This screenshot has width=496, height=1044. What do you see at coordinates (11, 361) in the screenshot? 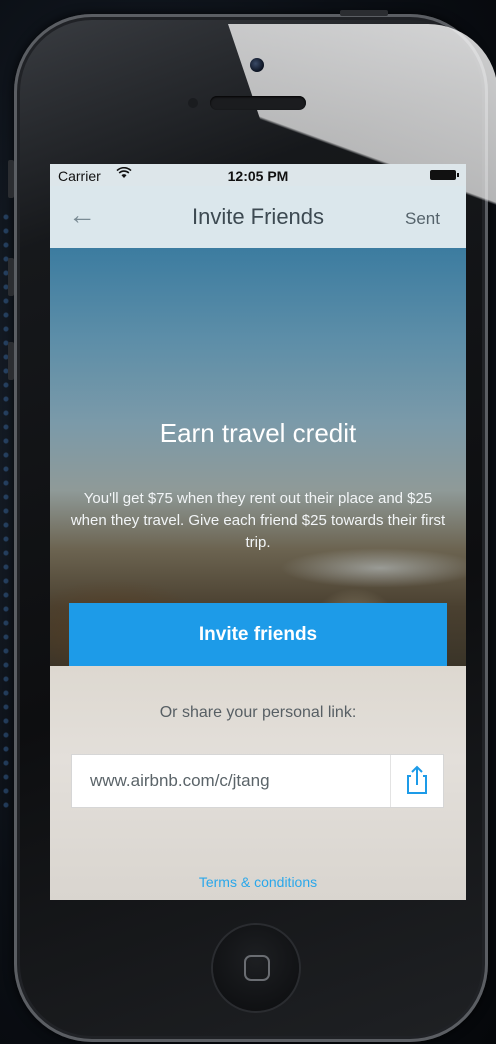
I see `volume-down-button` at bounding box center [11, 361].